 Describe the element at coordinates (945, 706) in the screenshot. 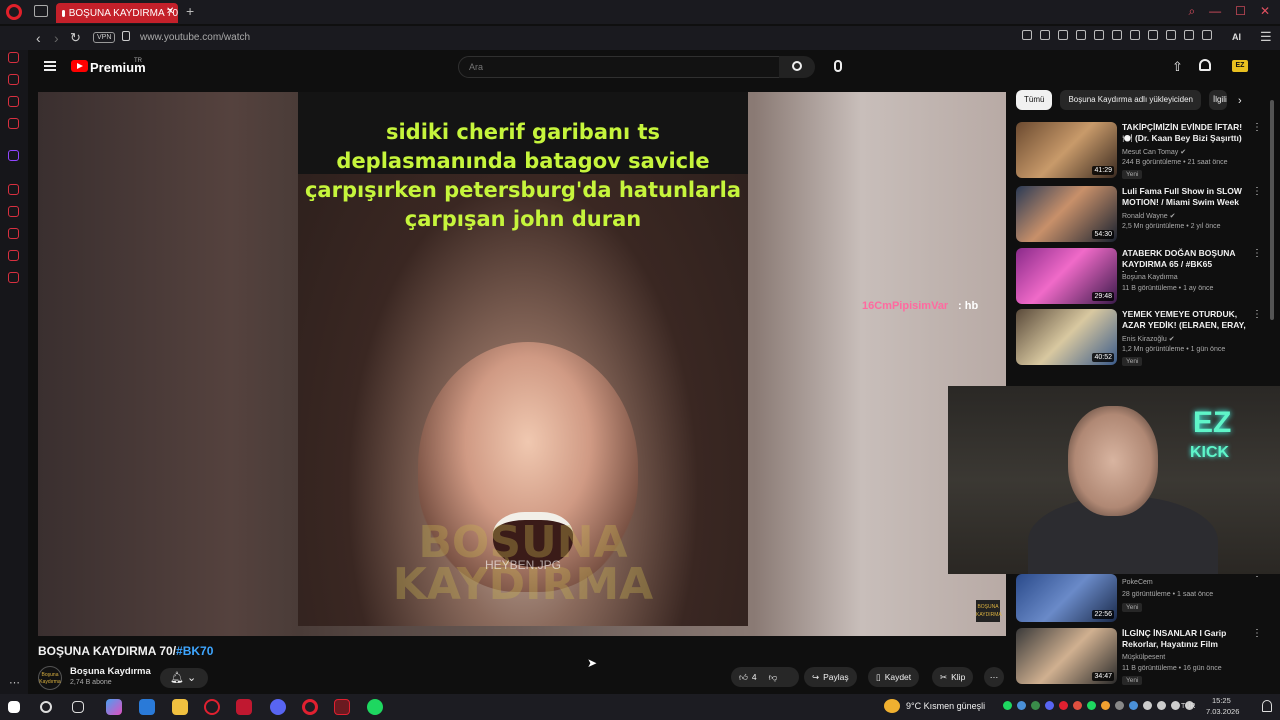

I see `weather-text: 9°C Kısmen güneşli` at that location.